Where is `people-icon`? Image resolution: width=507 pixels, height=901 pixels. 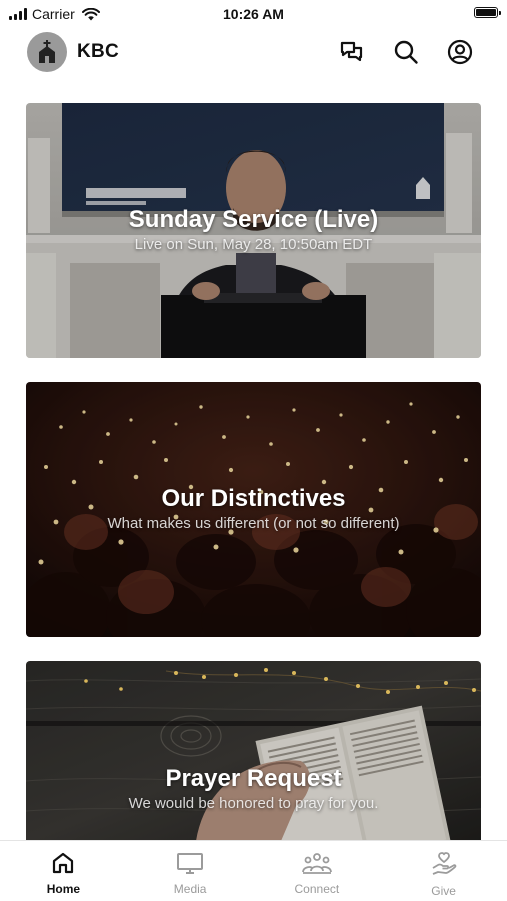
people-icon is located at coordinates (316, 863).